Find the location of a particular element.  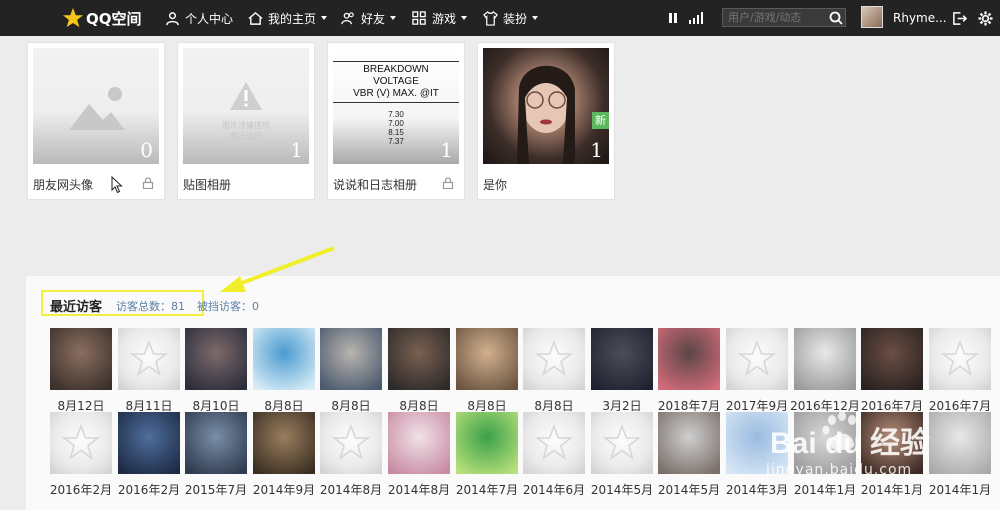

watermark-brand: Bai du 经验 is located at coordinates (850, 443).